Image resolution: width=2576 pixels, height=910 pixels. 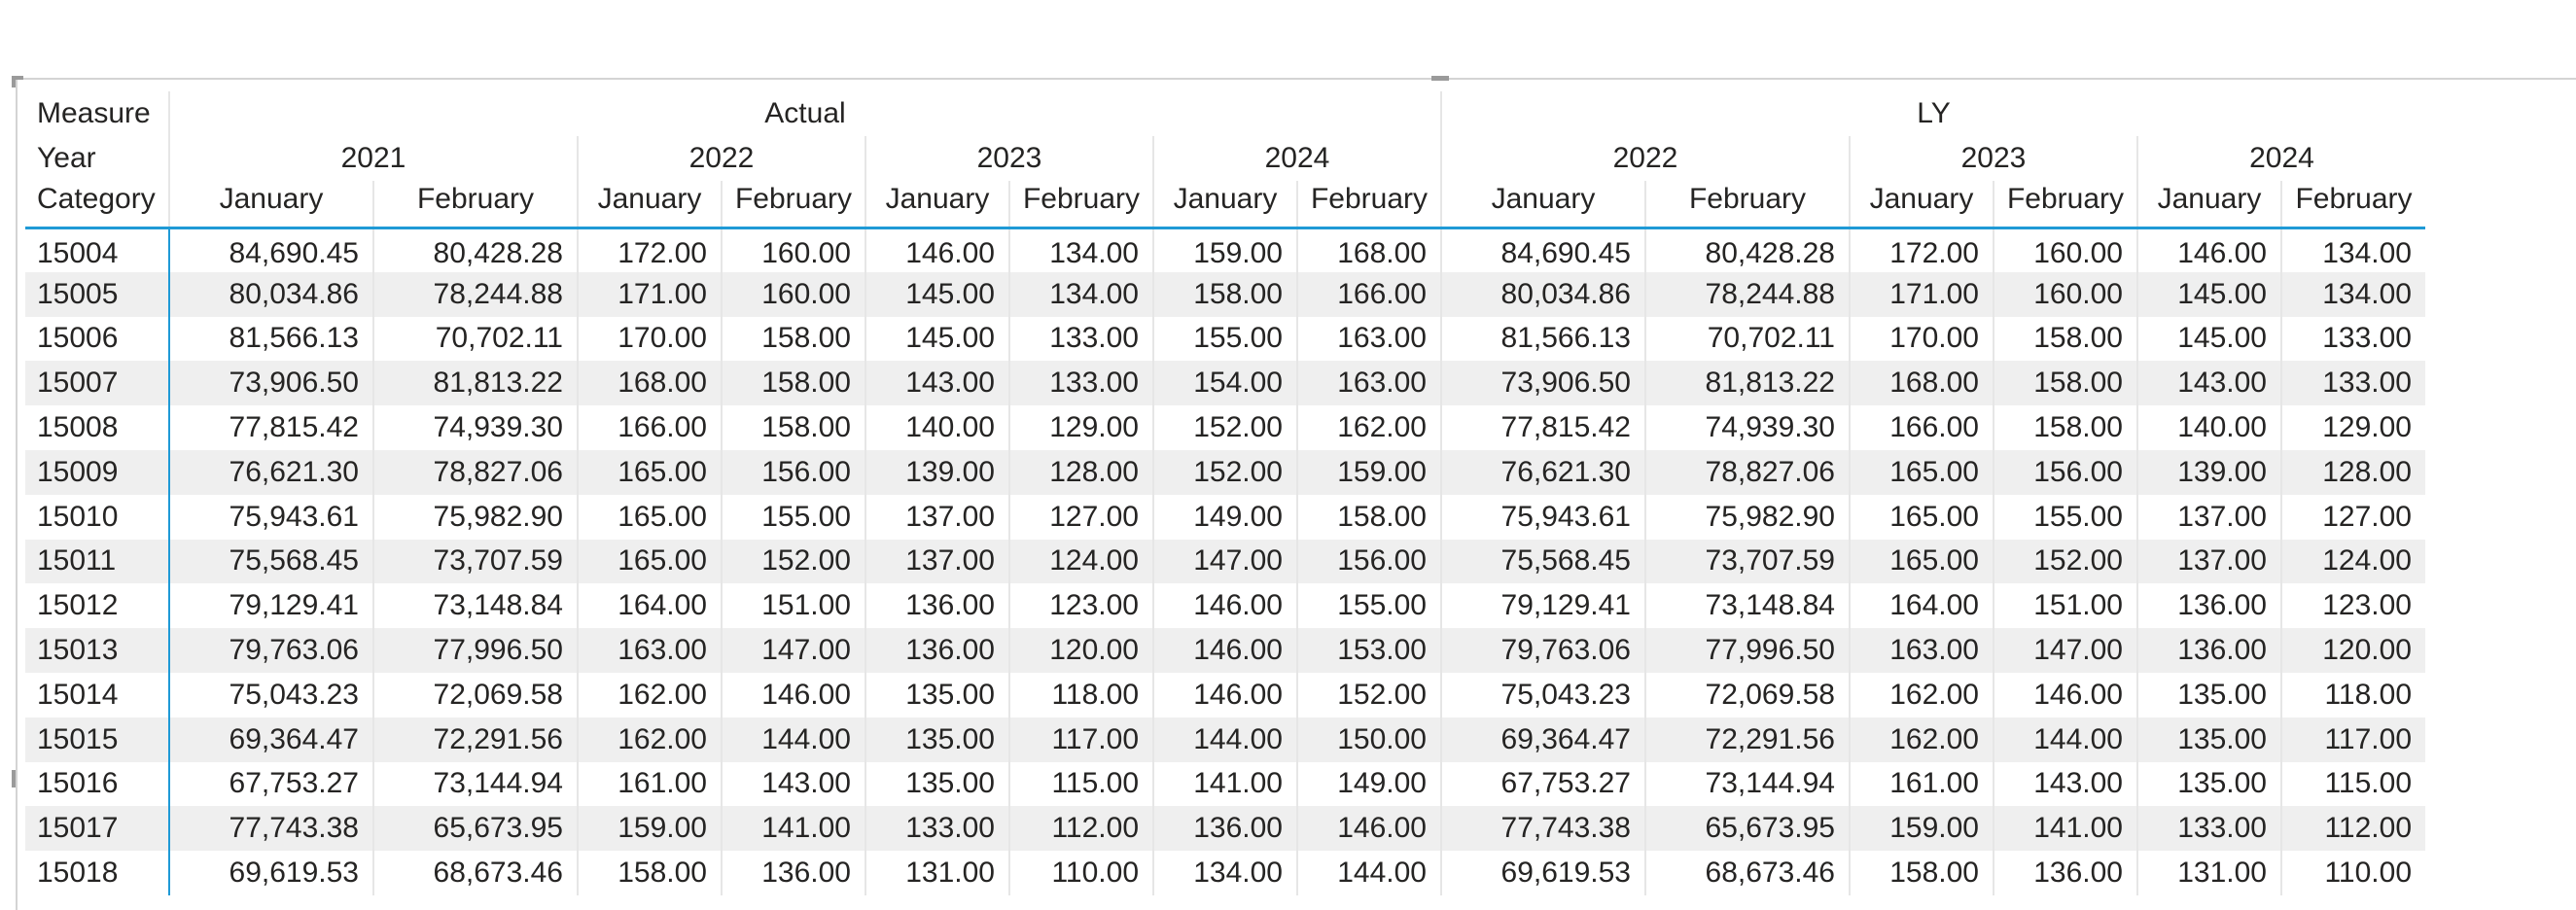 I want to click on row-category: 15011, so click(x=97, y=561).